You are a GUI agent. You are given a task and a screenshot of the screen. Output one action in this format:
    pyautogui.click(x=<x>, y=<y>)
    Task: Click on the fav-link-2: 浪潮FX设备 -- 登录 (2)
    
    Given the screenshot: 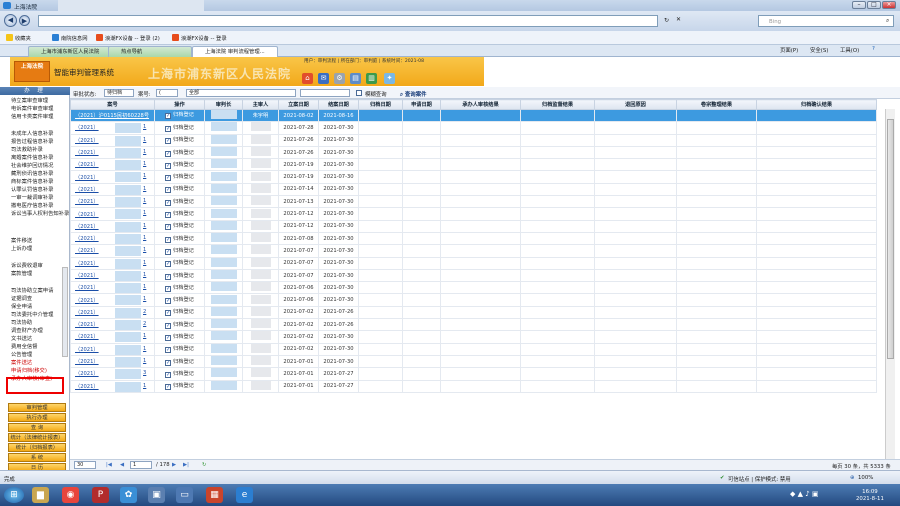 What is the action you would take?
    pyautogui.click(x=128, y=38)
    